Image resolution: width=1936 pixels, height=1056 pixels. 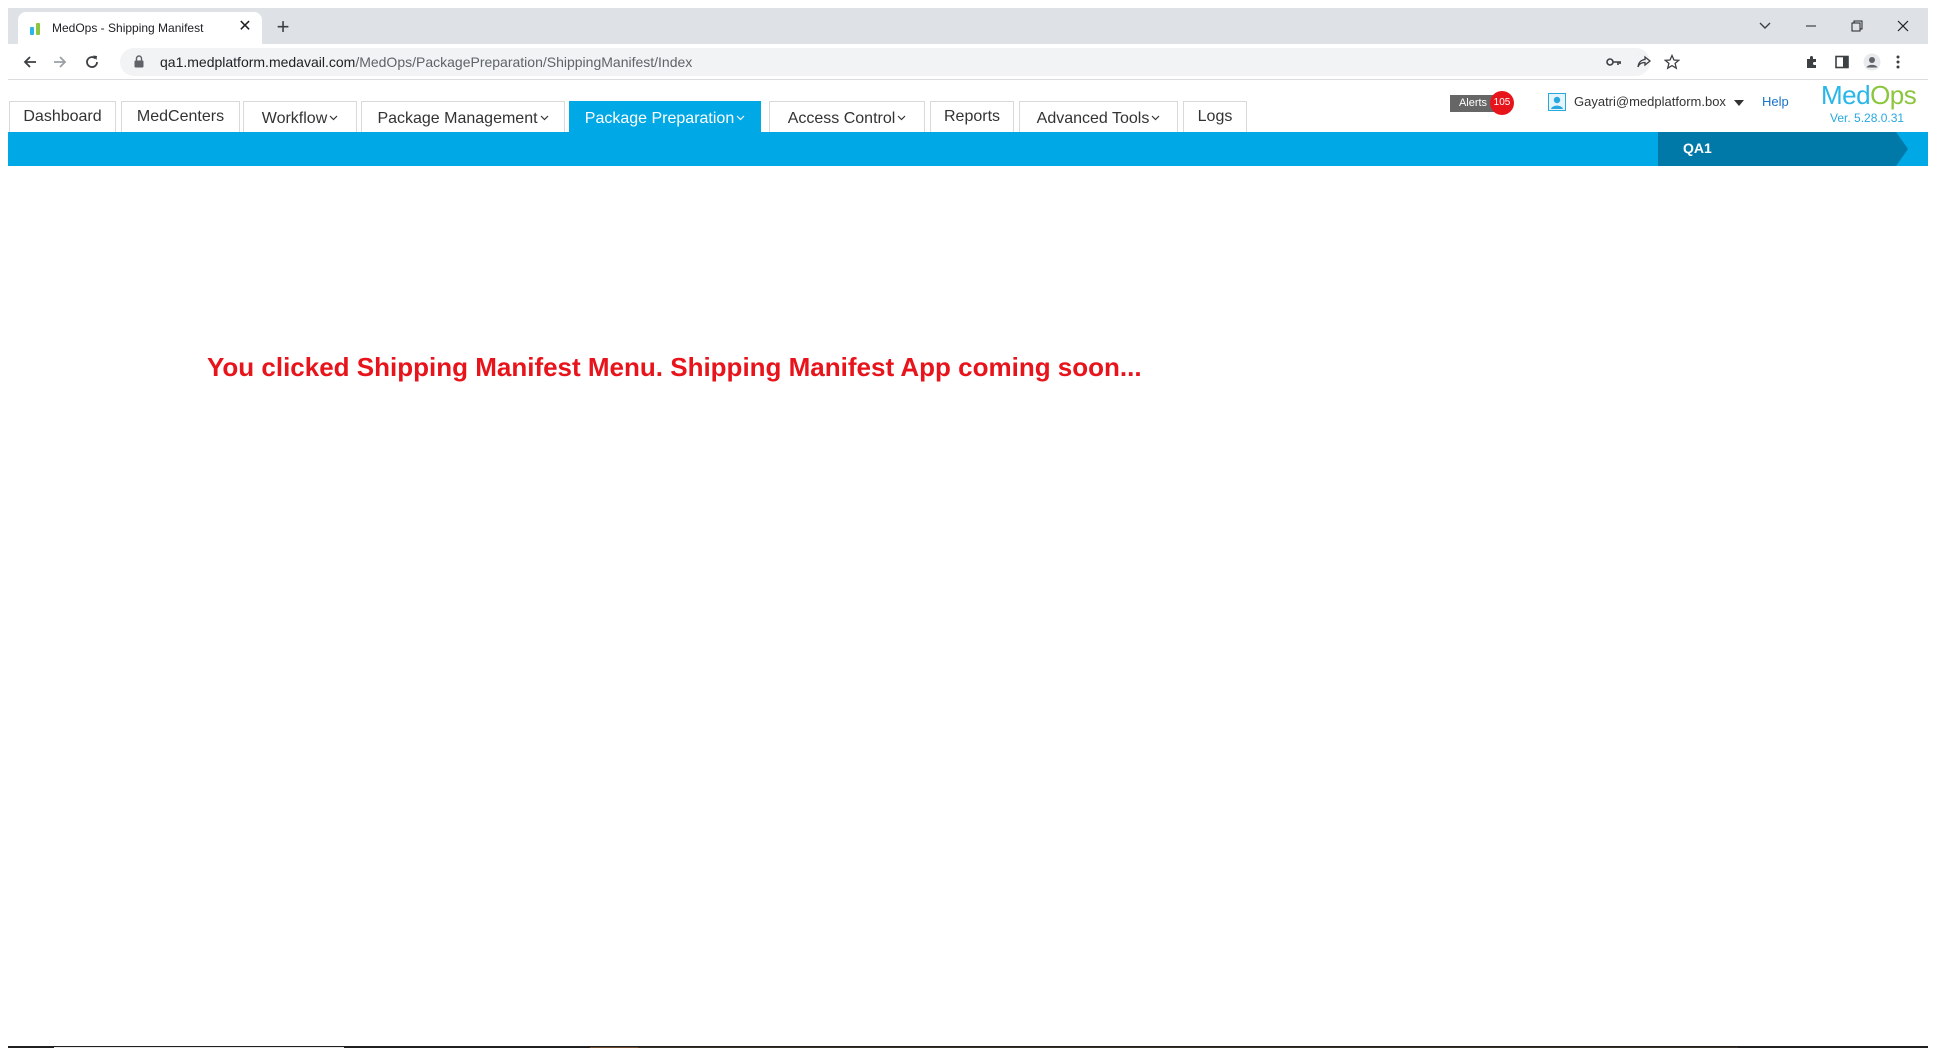 I want to click on medops-favicon-icon, so click(x=38, y=29).